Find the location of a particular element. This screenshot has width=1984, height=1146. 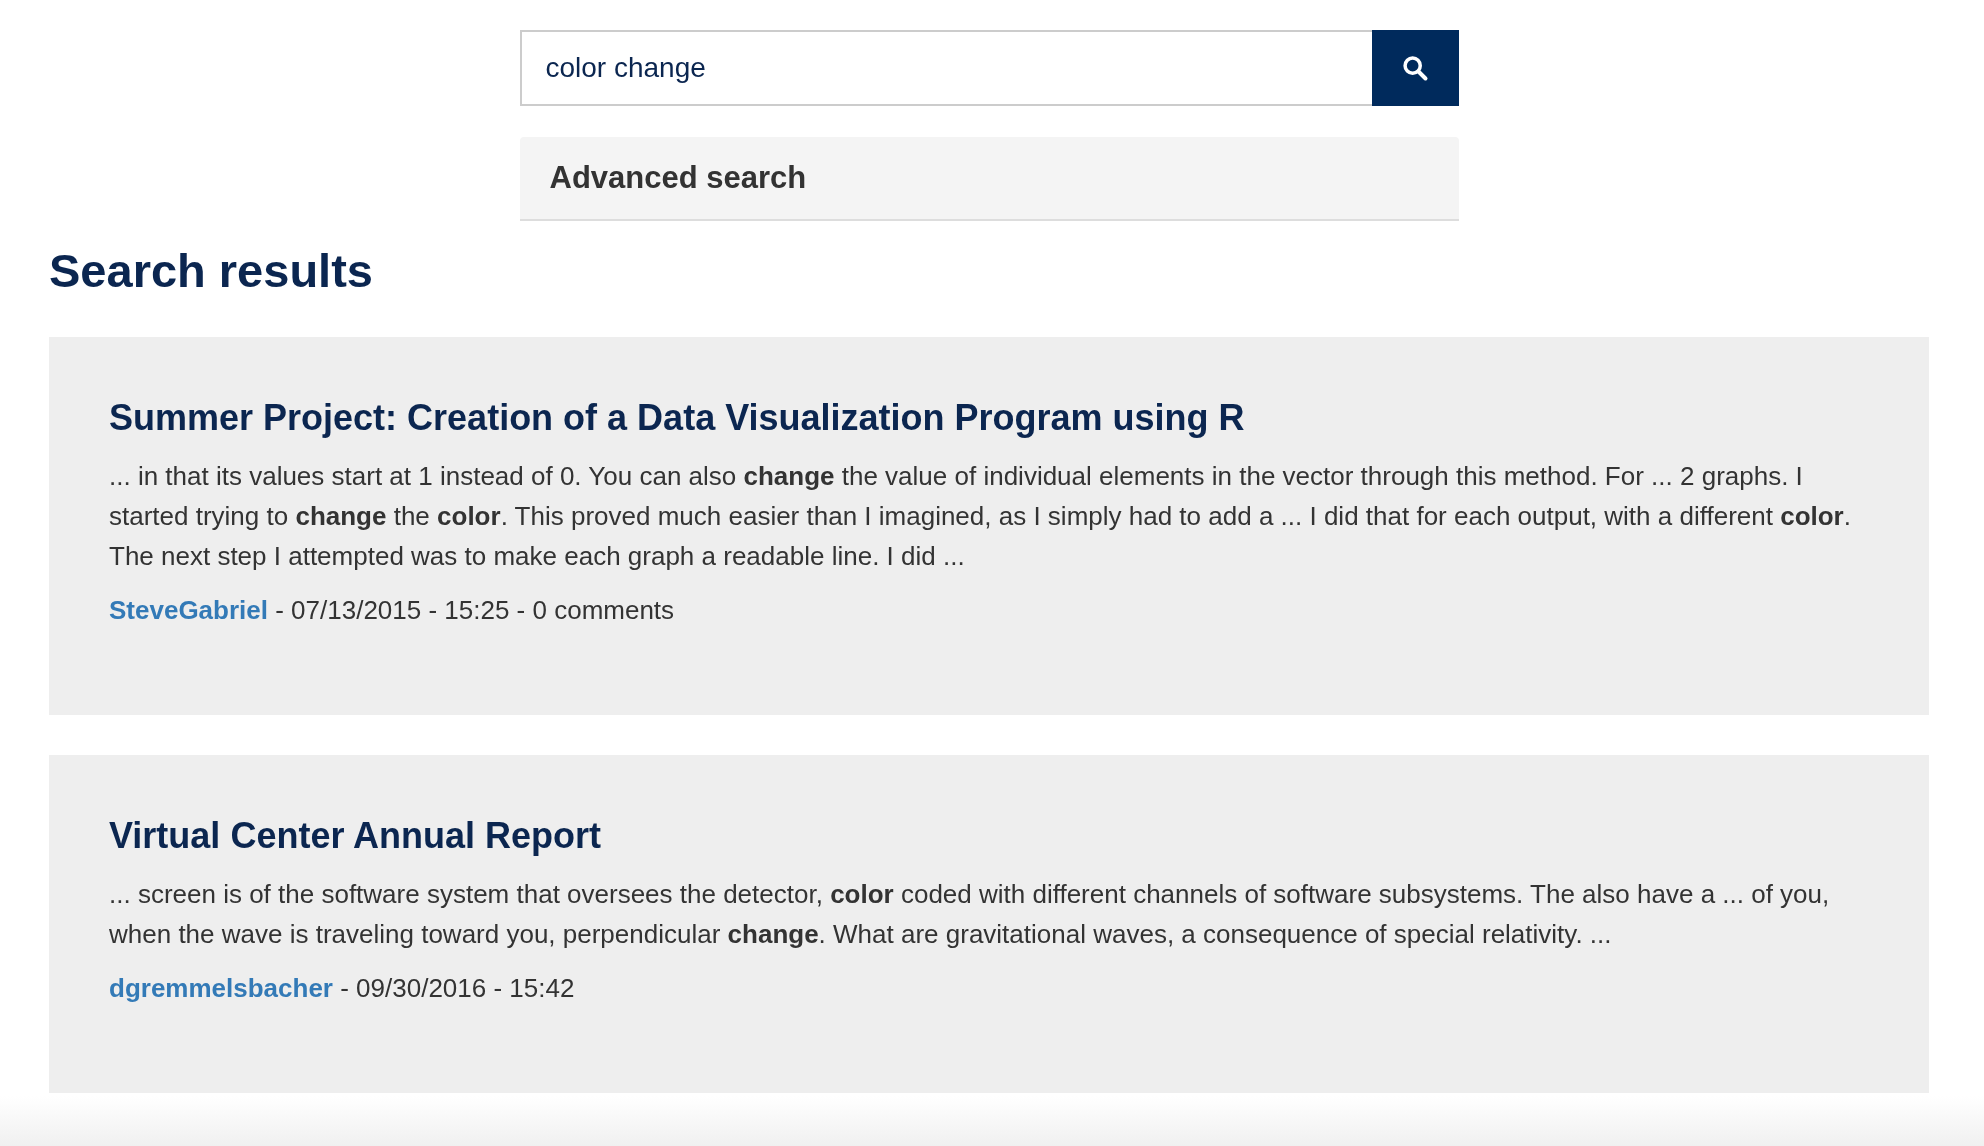

search-button is located at coordinates (1415, 68).